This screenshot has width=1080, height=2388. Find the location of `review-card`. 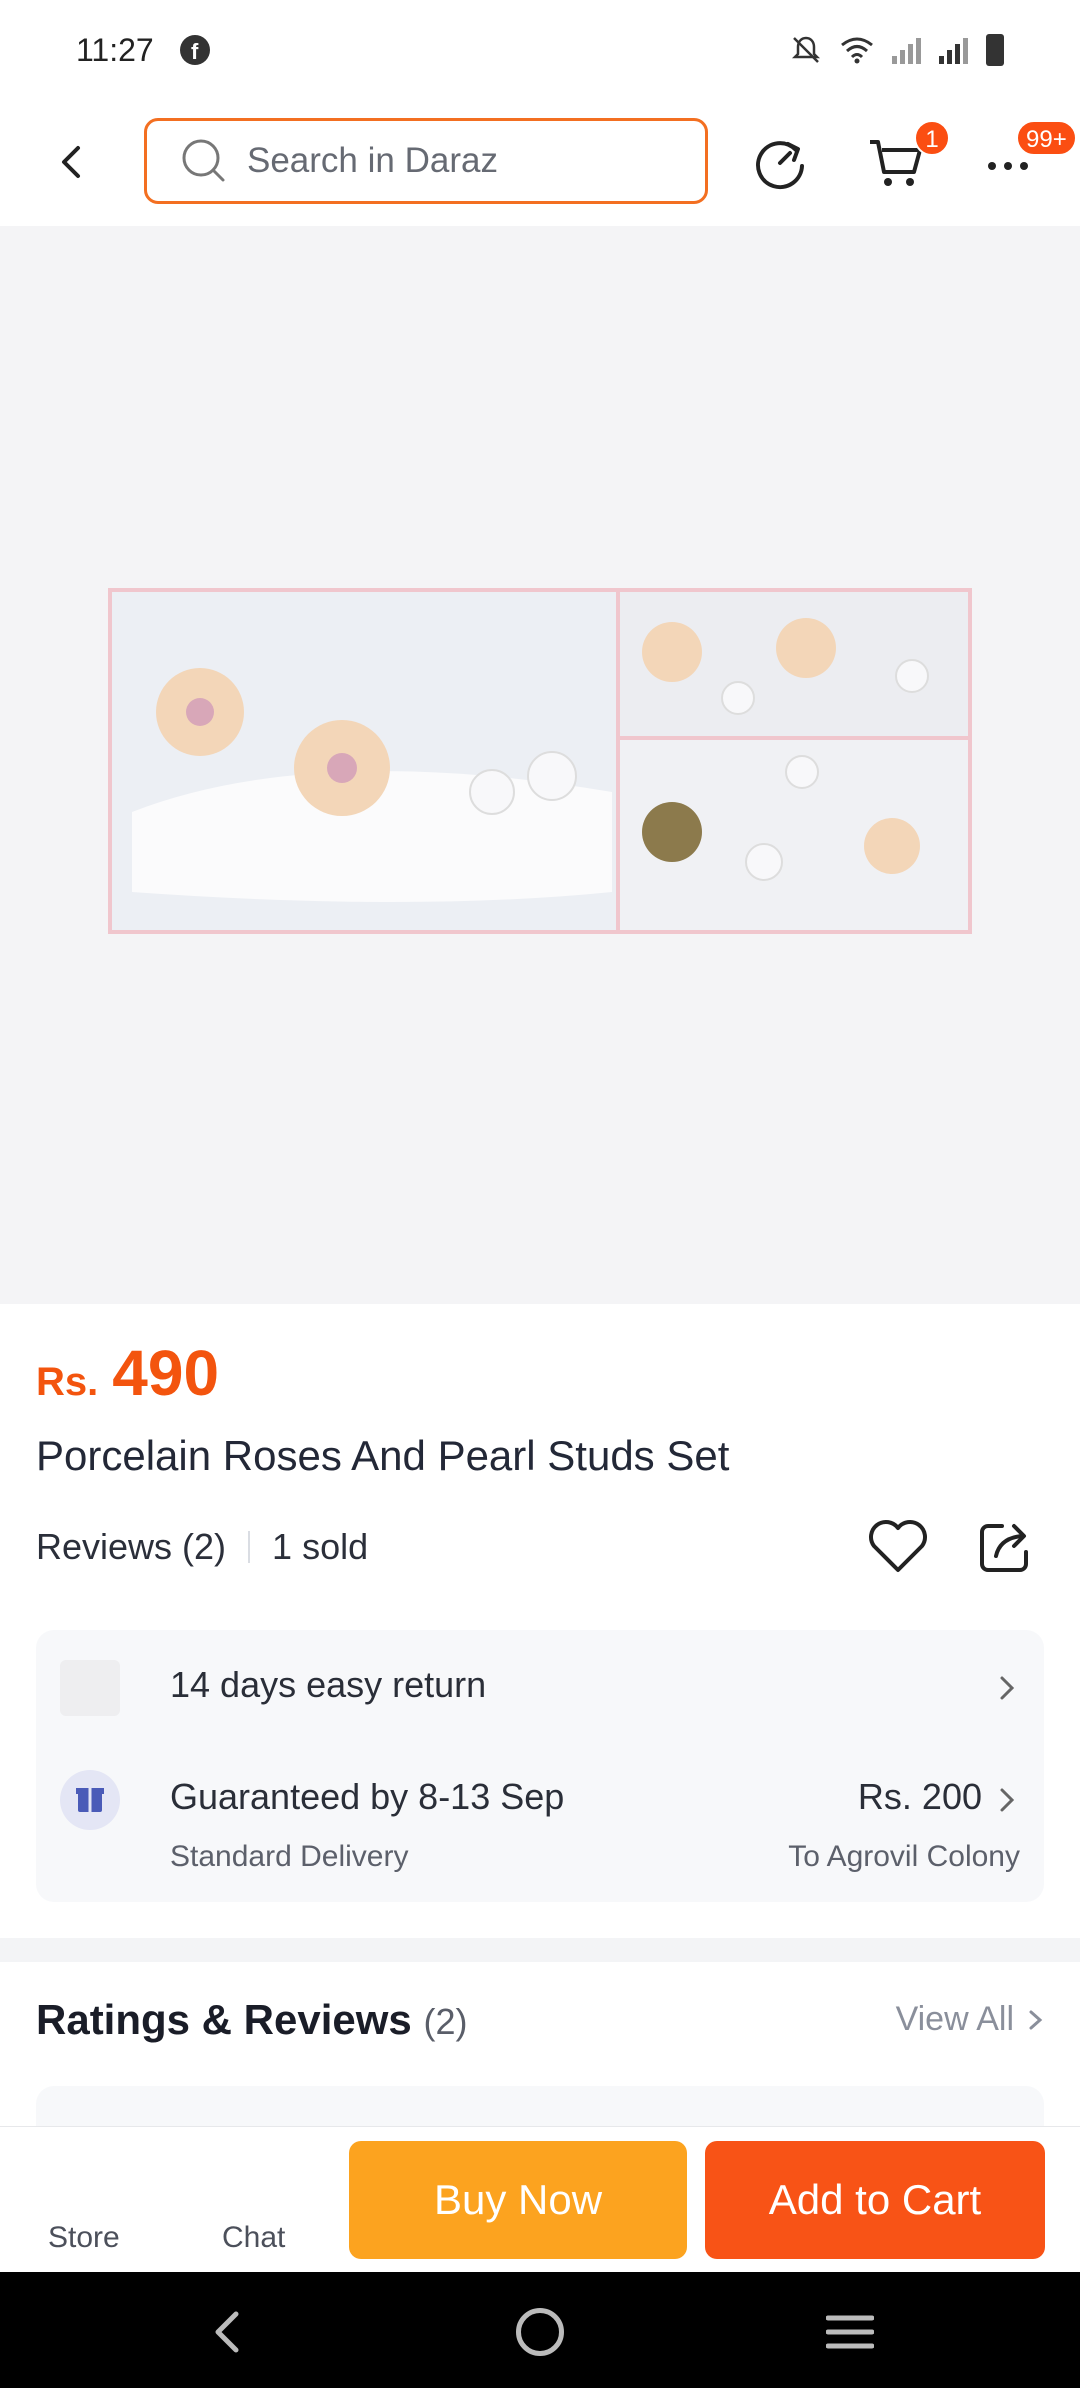

review-card is located at coordinates (540, 2106).